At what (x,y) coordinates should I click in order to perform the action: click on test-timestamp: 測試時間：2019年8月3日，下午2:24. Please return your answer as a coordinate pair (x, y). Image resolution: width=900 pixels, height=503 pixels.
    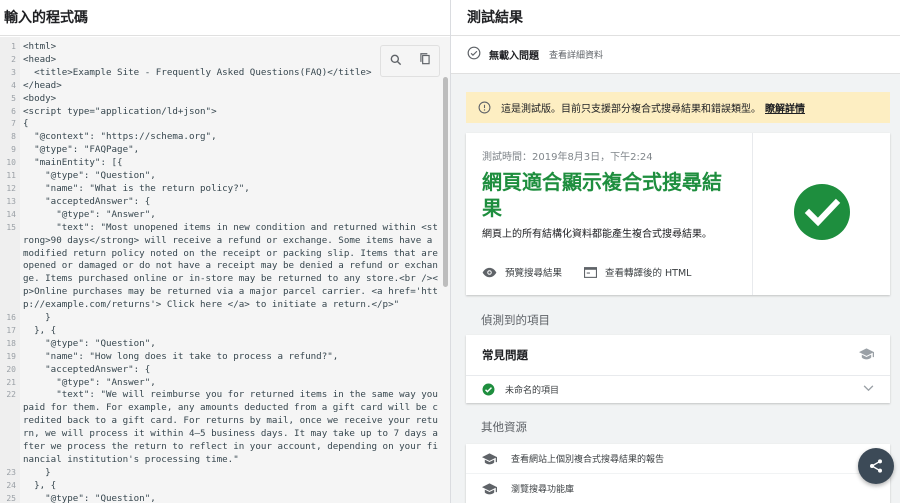
    Looking at the image, I should click on (567, 157).